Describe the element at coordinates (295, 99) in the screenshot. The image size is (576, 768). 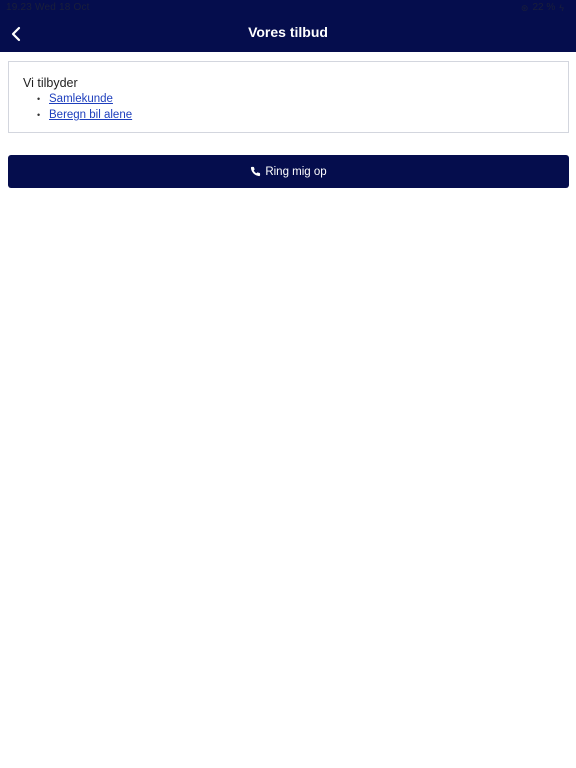
I see `list-item: • Samlekunde` at that location.